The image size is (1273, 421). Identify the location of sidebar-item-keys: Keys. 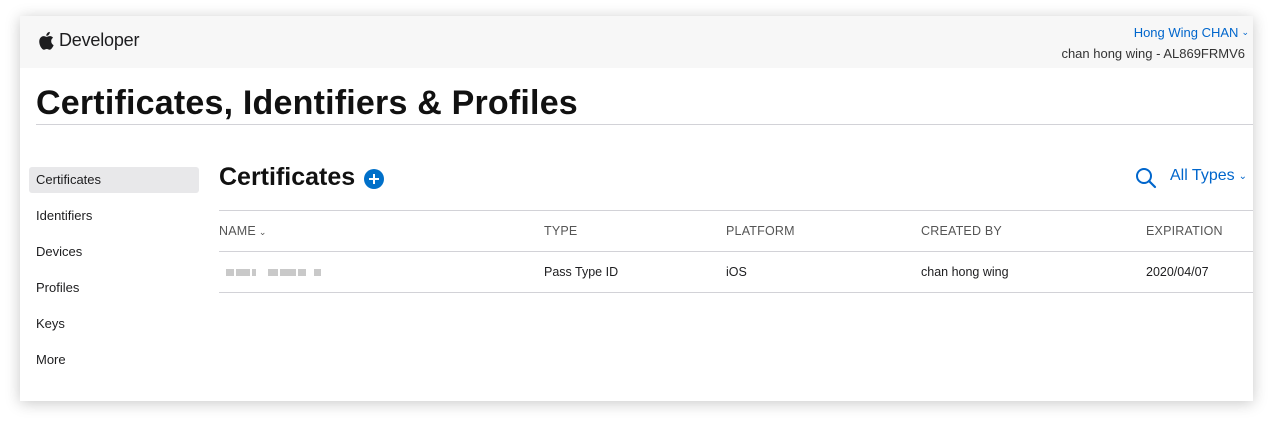
(114, 324).